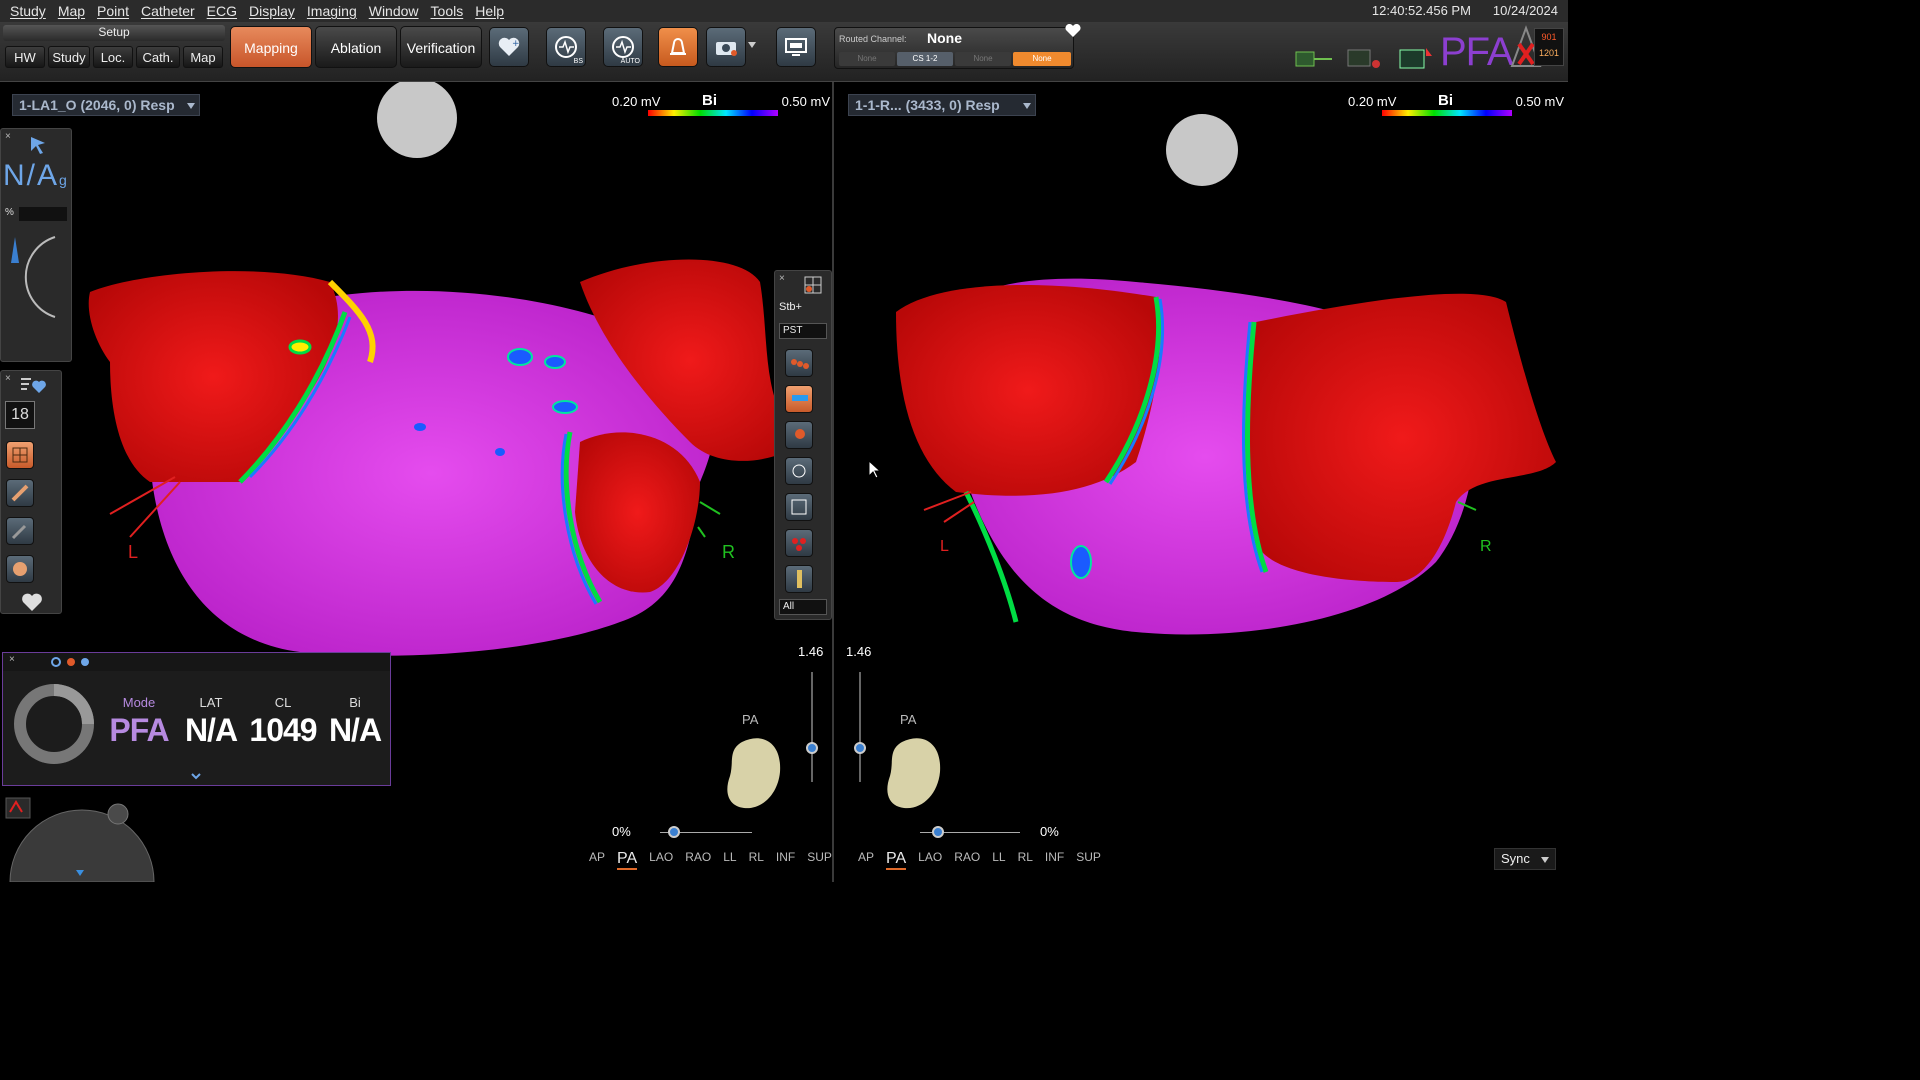  I want to click on heart-add-button: +, so click(509, 47).